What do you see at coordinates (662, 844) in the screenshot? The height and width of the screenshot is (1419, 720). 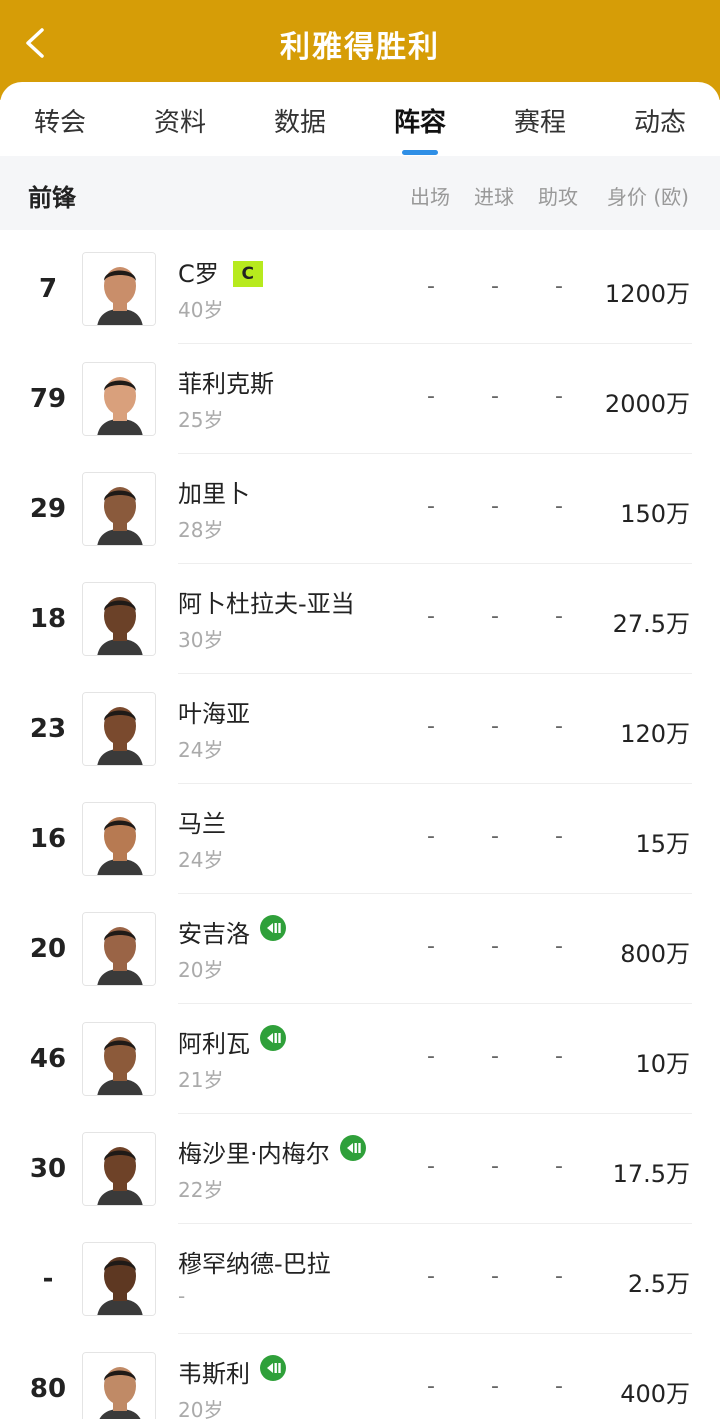 I see `market-value: 15万` at bounding box center [662, 844].